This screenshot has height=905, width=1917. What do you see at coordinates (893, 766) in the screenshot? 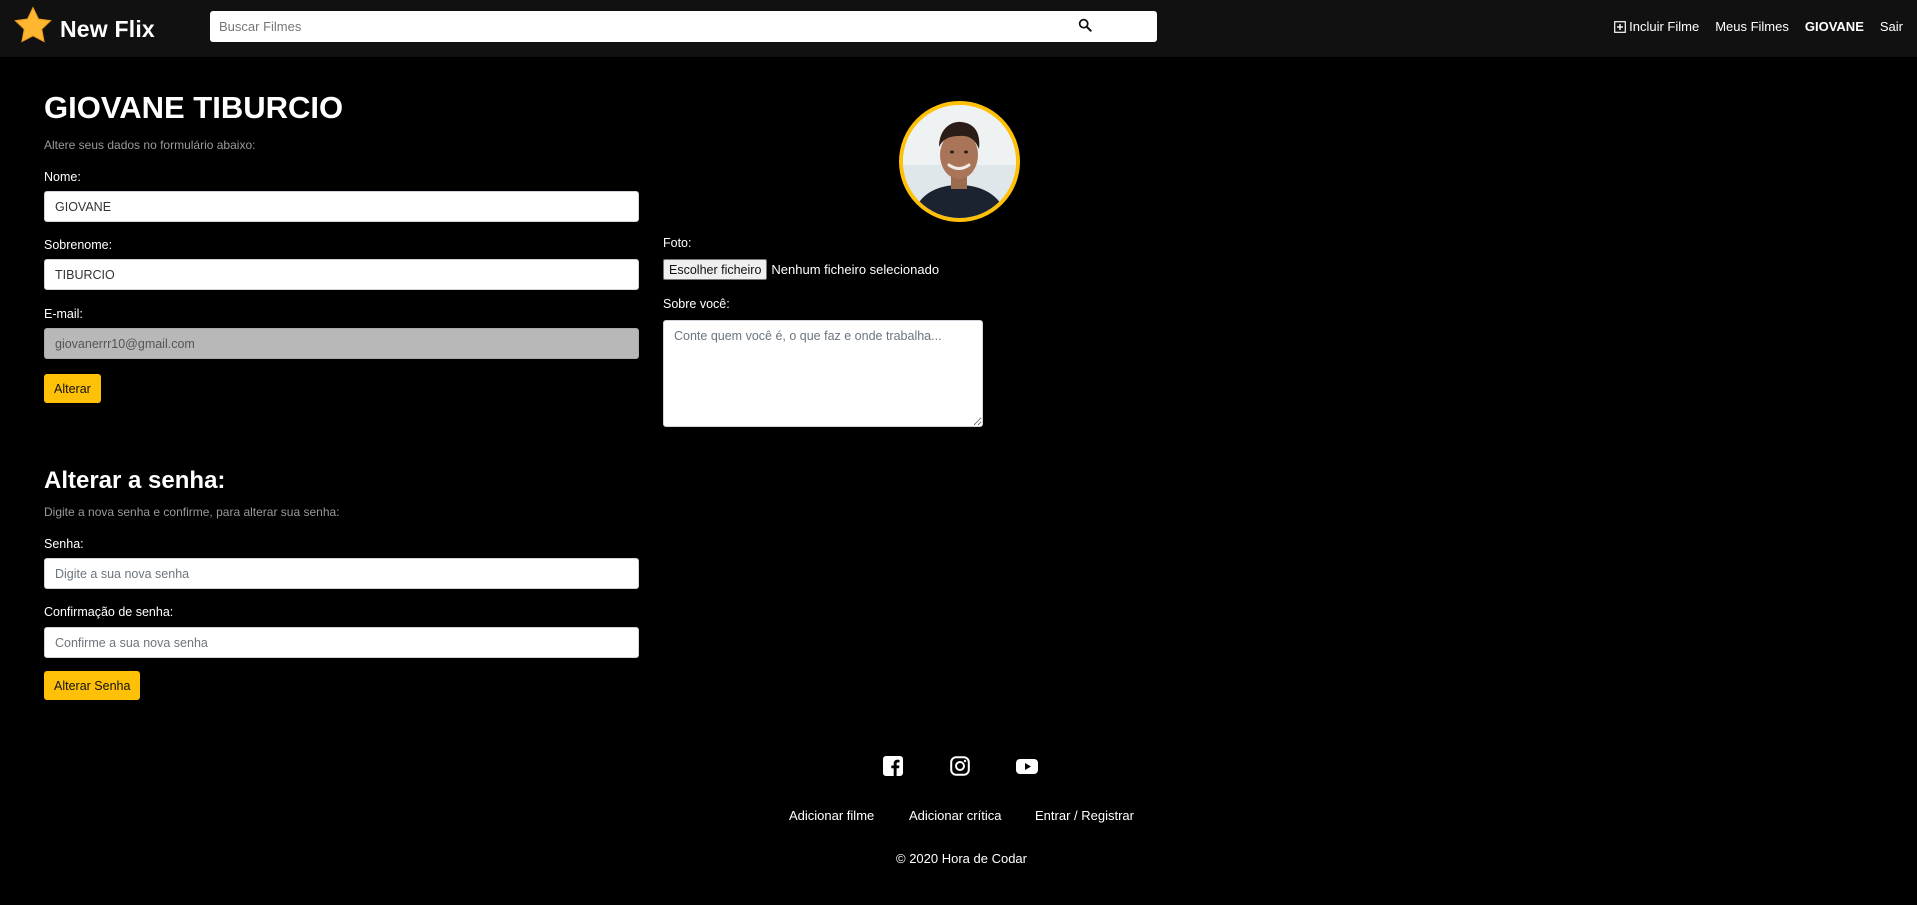
I see `facebook-icon` at bounding box center [893, 766].